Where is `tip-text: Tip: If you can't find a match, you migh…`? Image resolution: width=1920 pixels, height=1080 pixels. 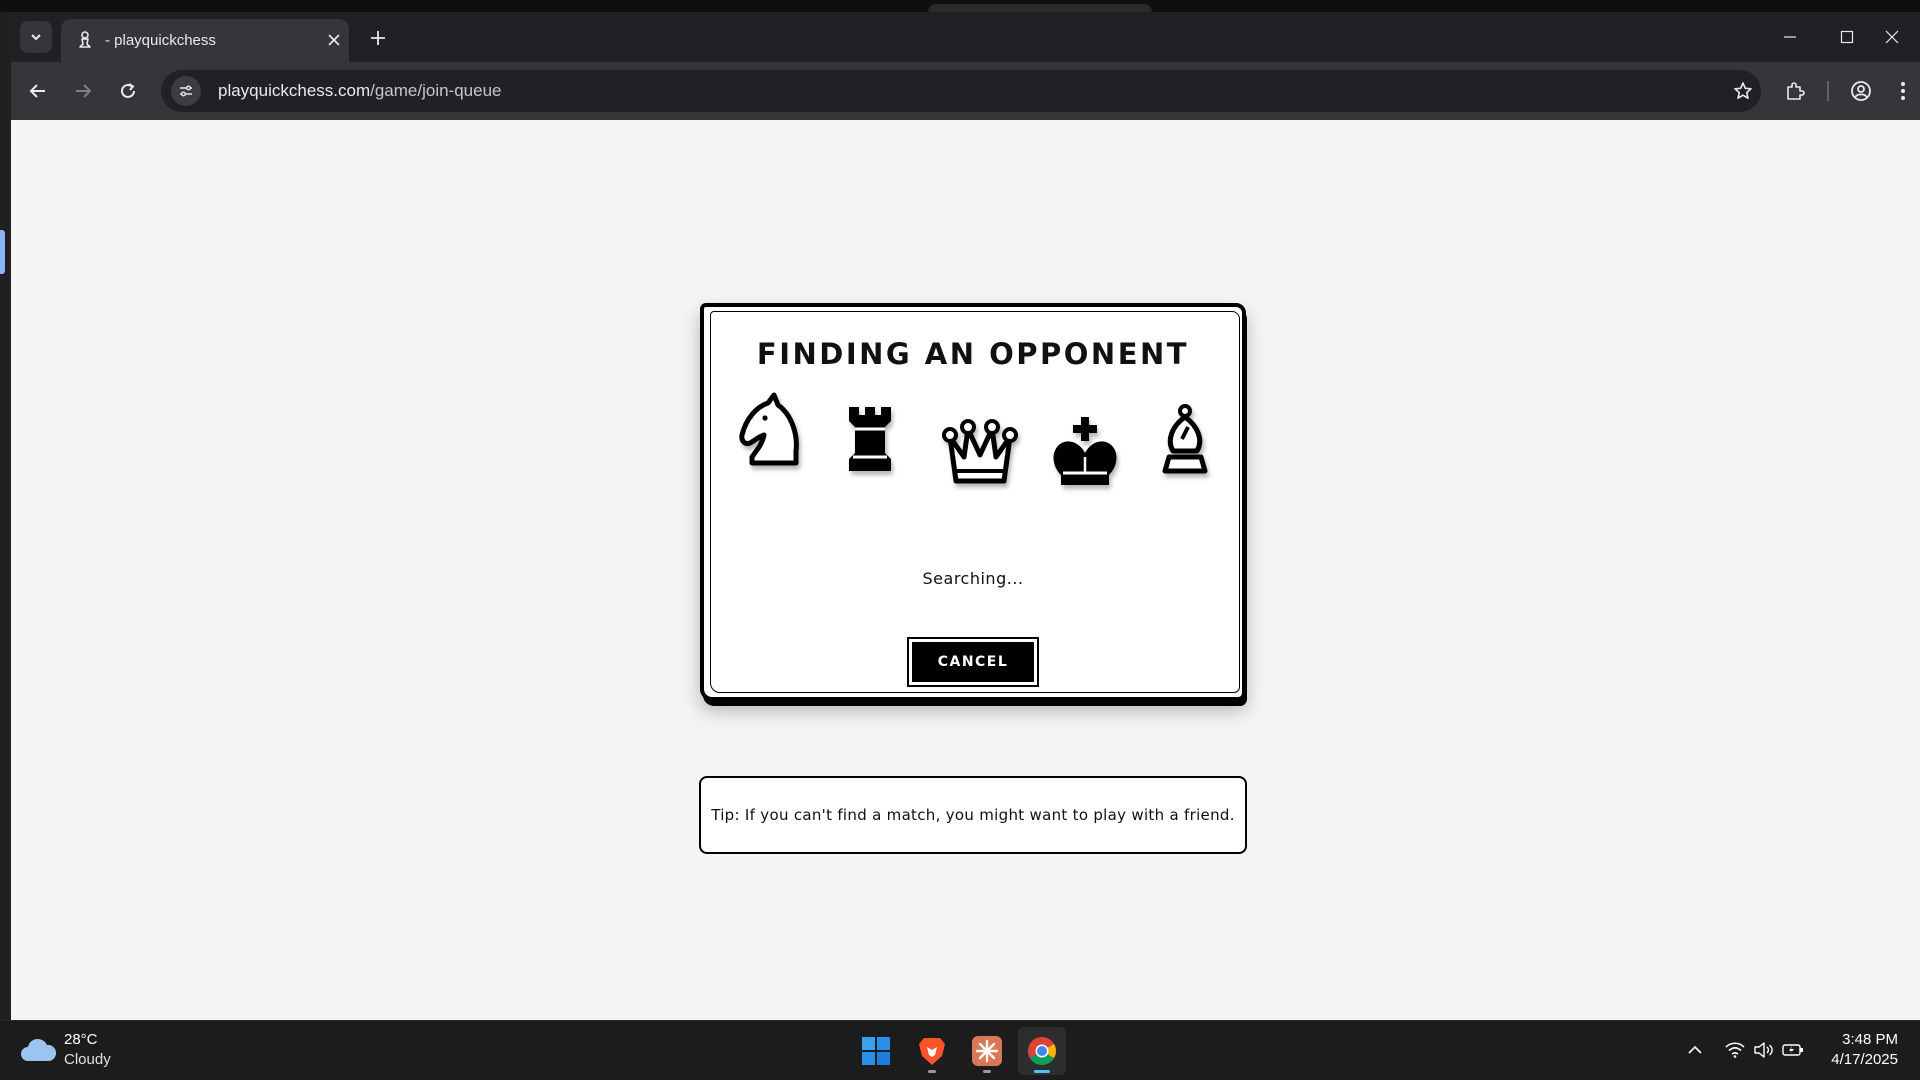
tip-text: Tip: If you can't find a match, you migh… is located at coordinates (973, 815).